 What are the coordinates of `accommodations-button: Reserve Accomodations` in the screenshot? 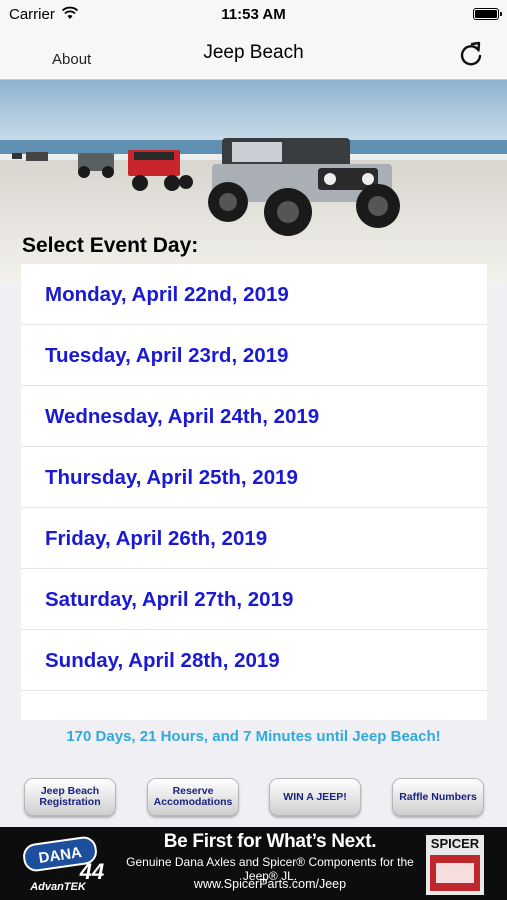 It's located at (193, 797).